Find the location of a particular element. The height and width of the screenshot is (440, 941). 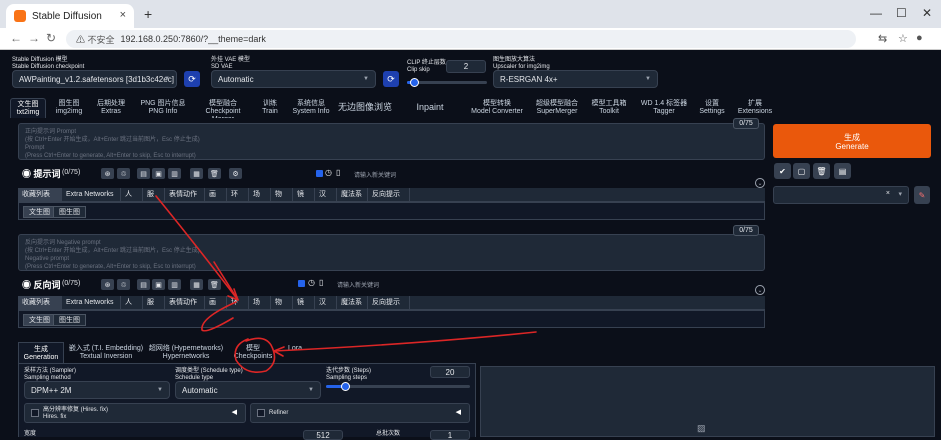

tab-settings: 设置 Settings is located at coordinates (712, 108).